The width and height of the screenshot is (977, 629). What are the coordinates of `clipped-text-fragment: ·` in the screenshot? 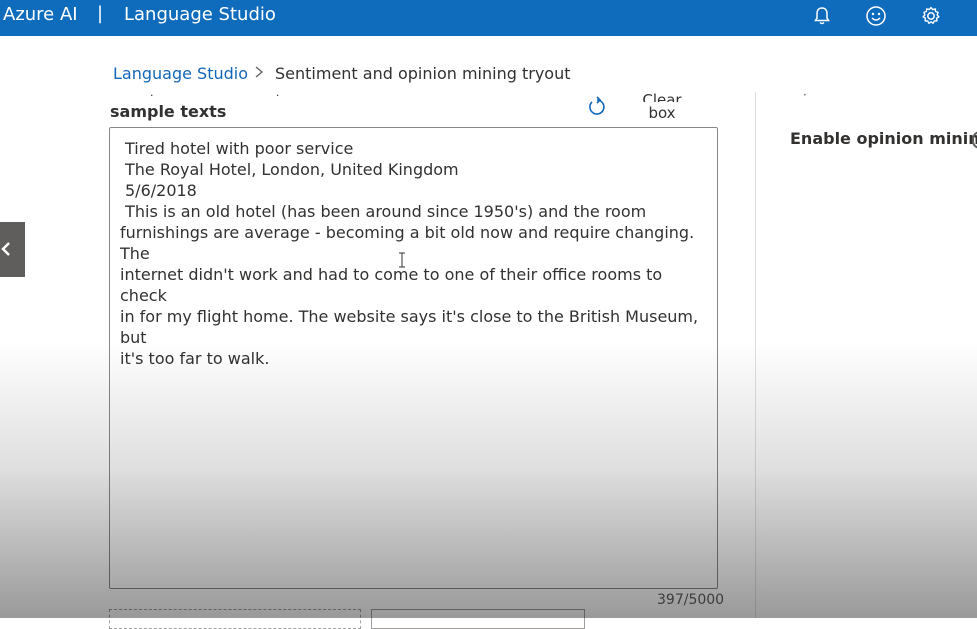 It's located at (805, 95).